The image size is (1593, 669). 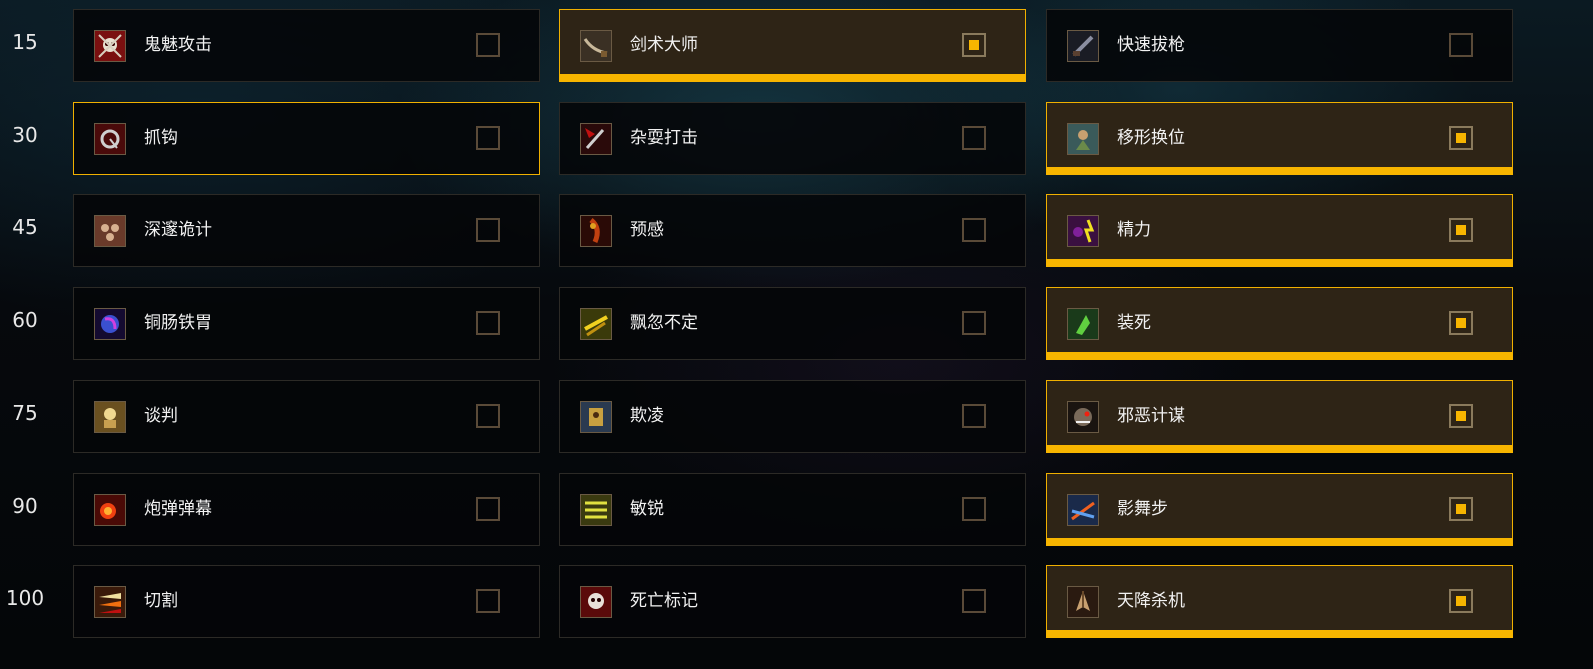 I want to click on talent-tier-row: 75 谈判 欺凌 邪恶计谋, so click(x=796, y=416).